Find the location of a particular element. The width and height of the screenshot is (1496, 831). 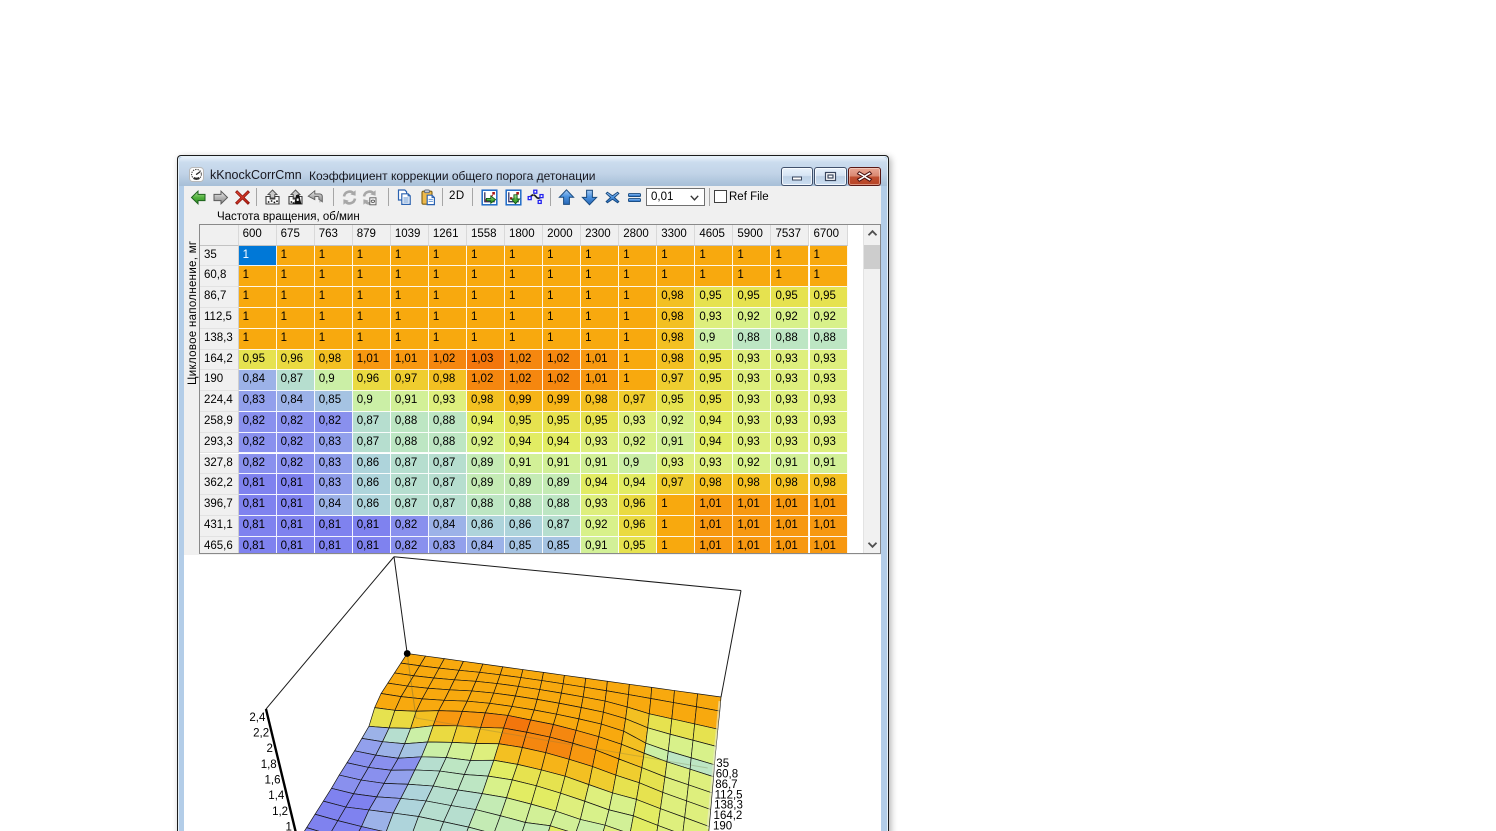

table-cell: 0,83 is located at coordinates (333, 464).